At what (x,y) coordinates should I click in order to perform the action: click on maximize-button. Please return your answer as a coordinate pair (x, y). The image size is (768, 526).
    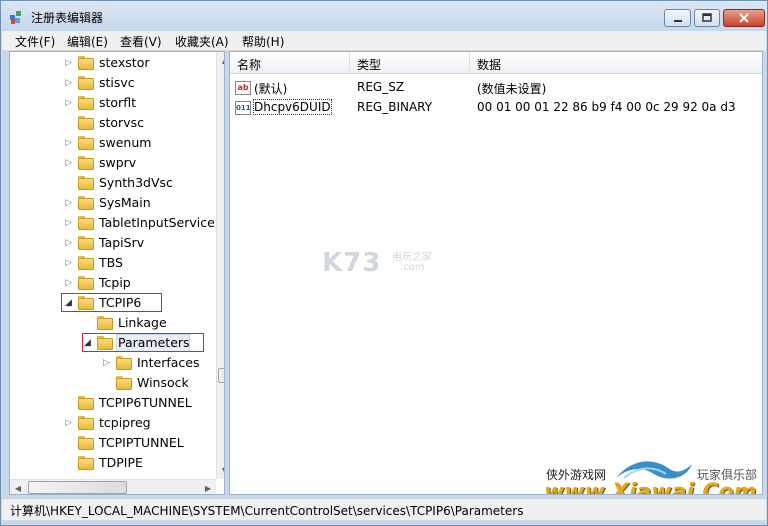
    Looking at the image, I should click on (707, 18).